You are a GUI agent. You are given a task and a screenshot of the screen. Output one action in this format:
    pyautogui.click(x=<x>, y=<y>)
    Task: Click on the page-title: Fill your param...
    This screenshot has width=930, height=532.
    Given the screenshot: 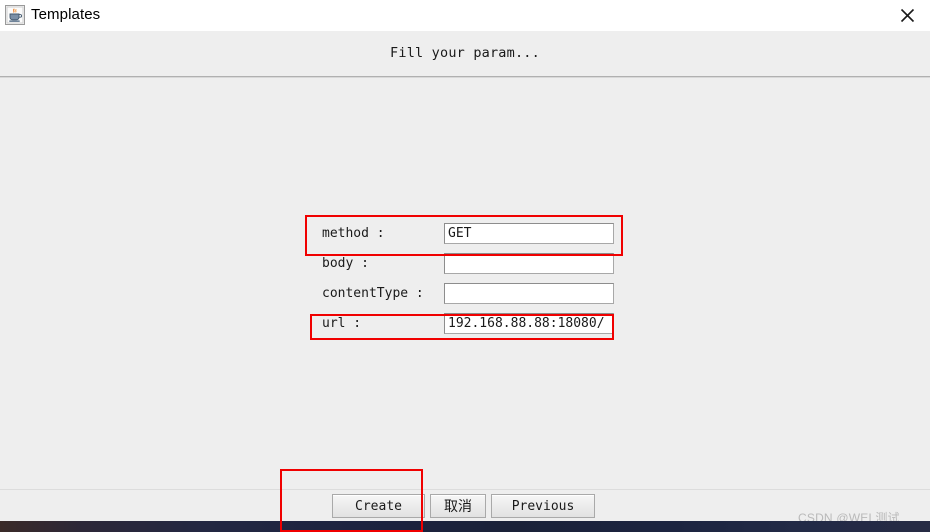 What is the action you would take?
    pyautogui.click(x=465, y=53)
    